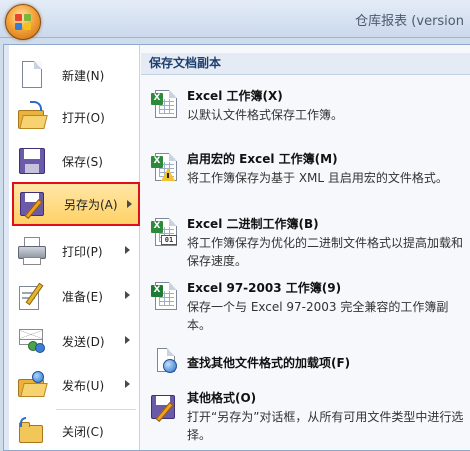 The image size is (470, 451). Describe the element at coordinates (83, 117) in the screenshot. I see `menu-item-label: 打开(O)` at that location.